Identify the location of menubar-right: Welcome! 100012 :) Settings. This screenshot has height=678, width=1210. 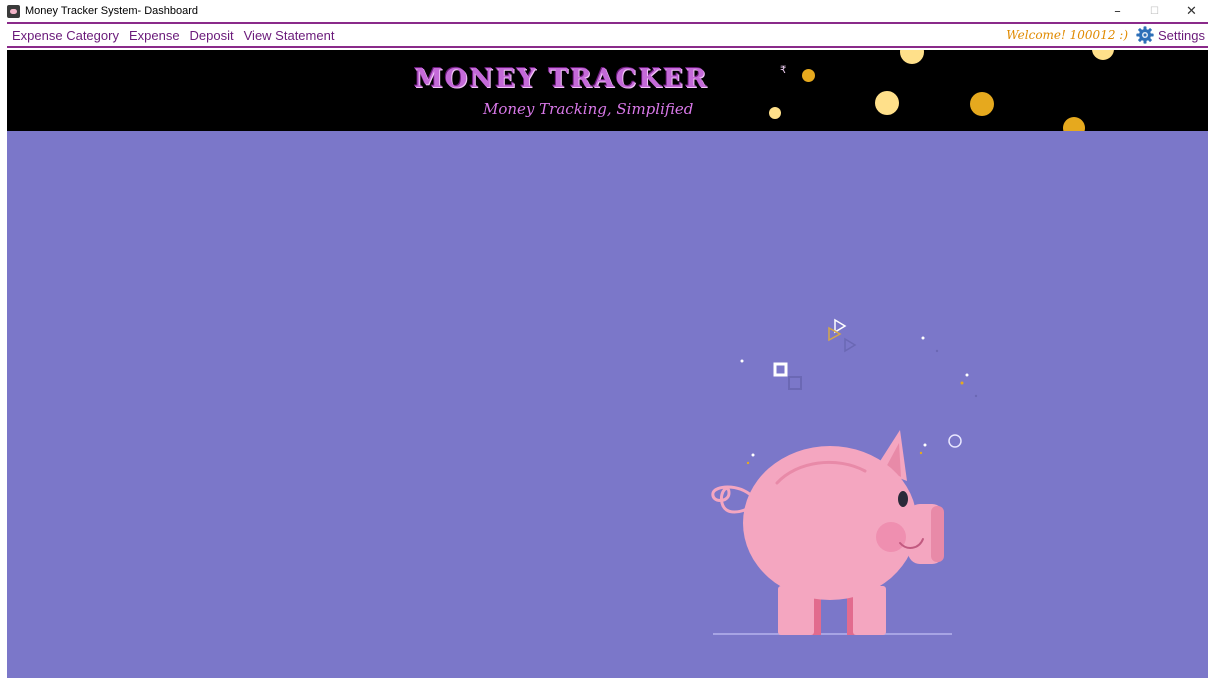
(1105, 35).